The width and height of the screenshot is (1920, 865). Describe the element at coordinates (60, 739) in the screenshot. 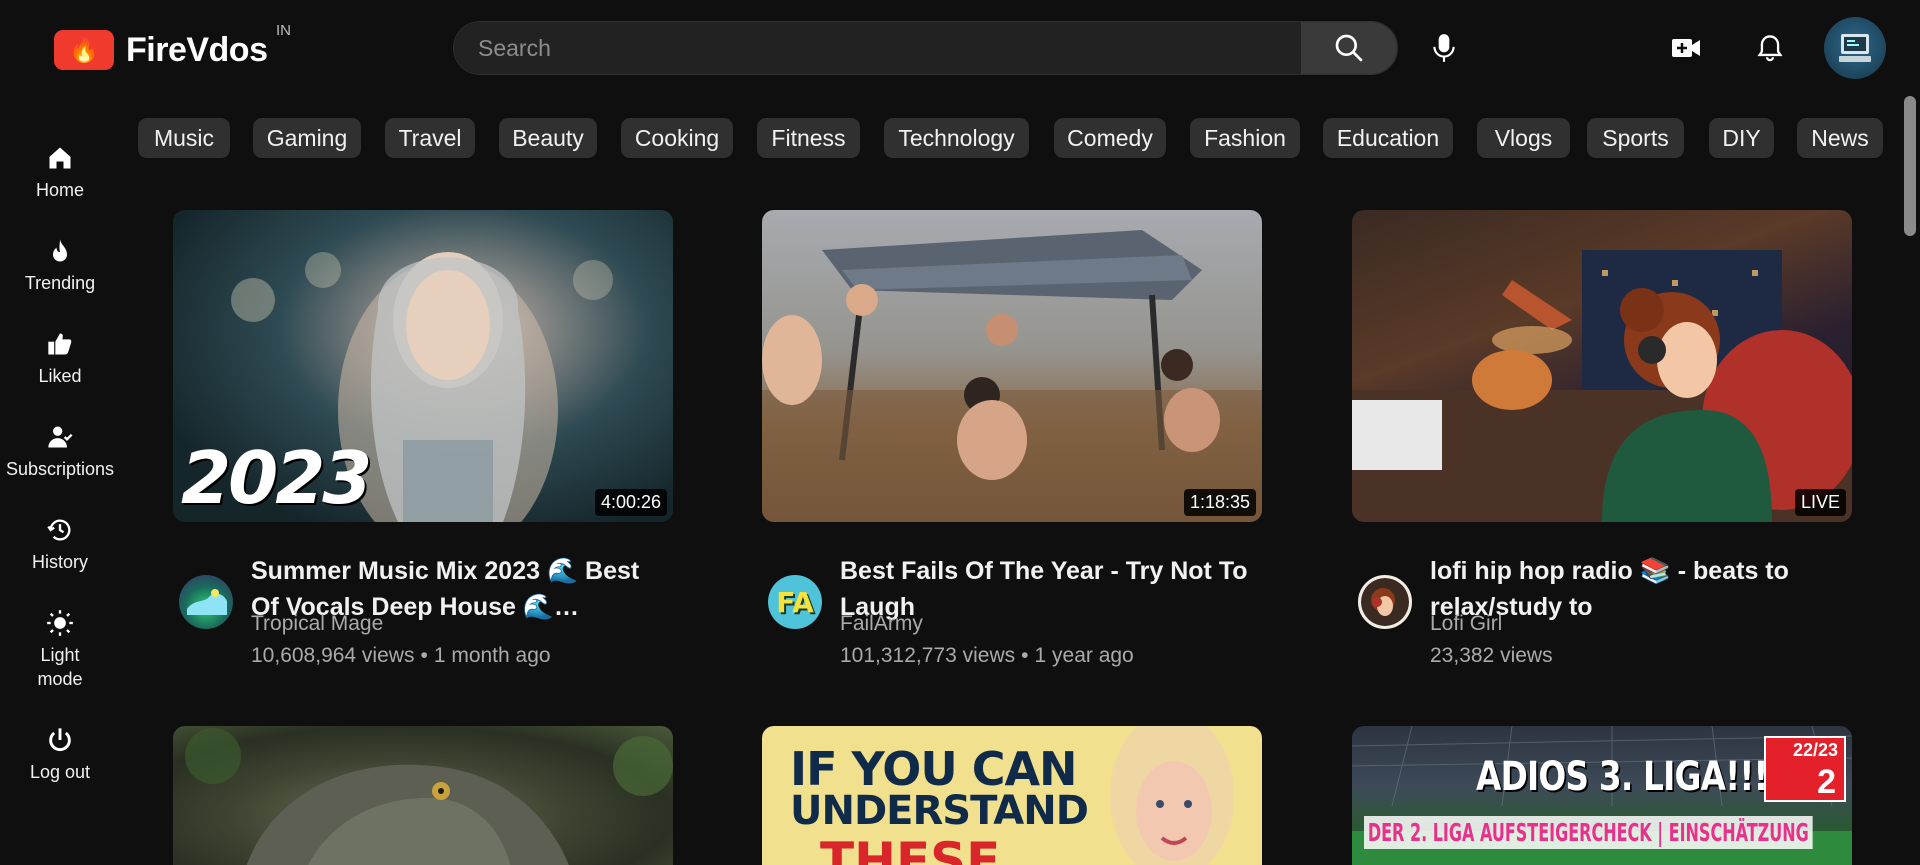

I see `power-icon` at that location.